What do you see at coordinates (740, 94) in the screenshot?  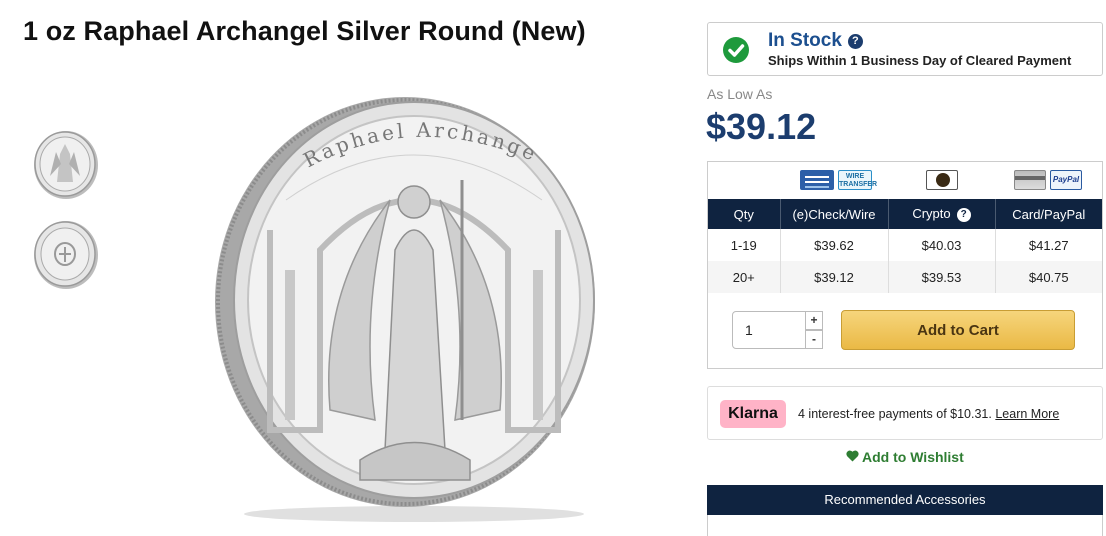 I see `as-low-as-label: As Low As` at bounding box center [740, 94].